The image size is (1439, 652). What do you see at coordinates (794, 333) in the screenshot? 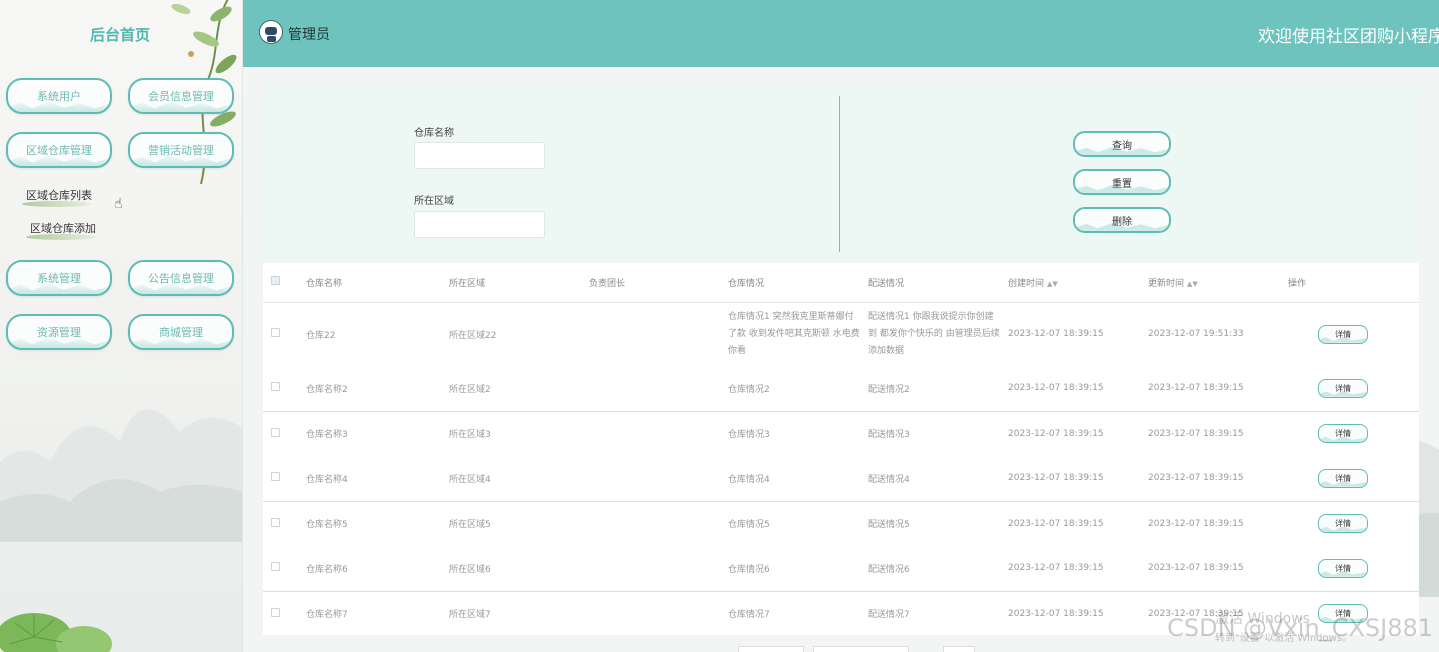
I see `cell-status: 仓库情况1 突然我克里斯蒂娜付了款 收到发件吧其克斯顿 水电费你看` at bounding box center [794, 333].